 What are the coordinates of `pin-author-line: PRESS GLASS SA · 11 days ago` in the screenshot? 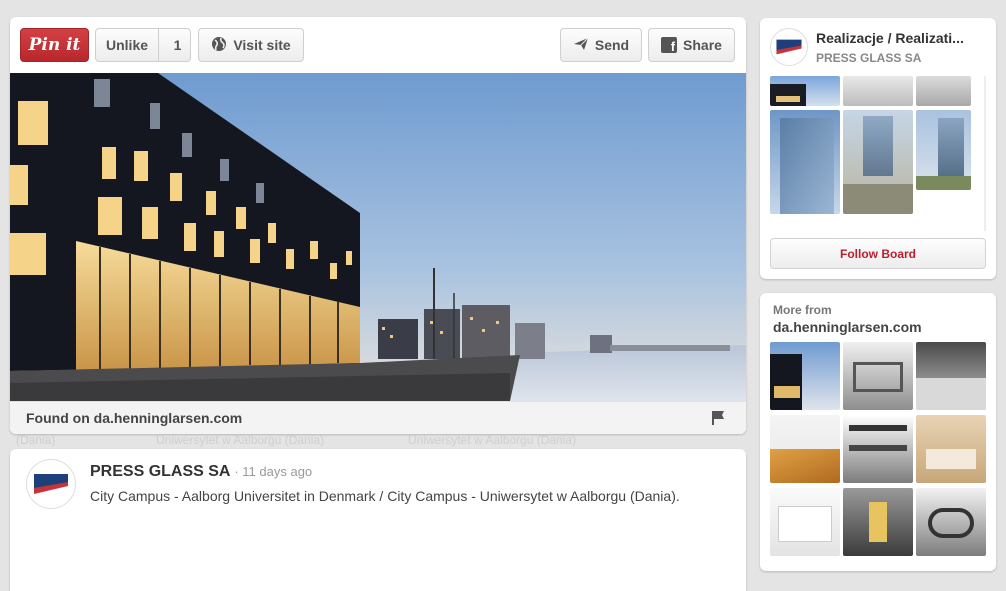 It's located at (201, 472).